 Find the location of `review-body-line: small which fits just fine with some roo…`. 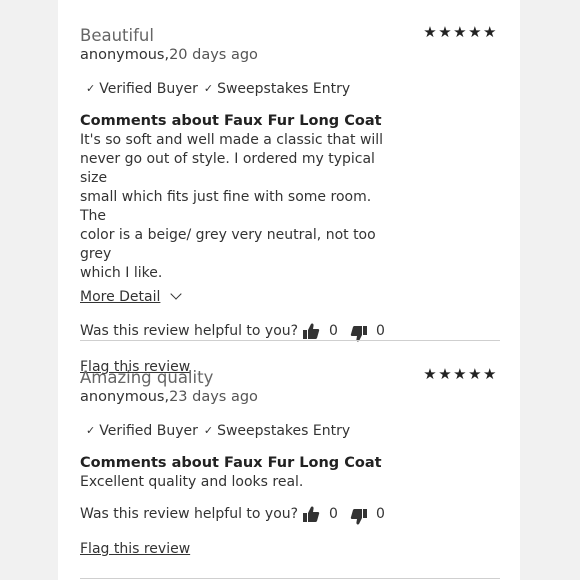

review-body-line: small which fits just fine with some roo… is located at coordinates (226, 206).